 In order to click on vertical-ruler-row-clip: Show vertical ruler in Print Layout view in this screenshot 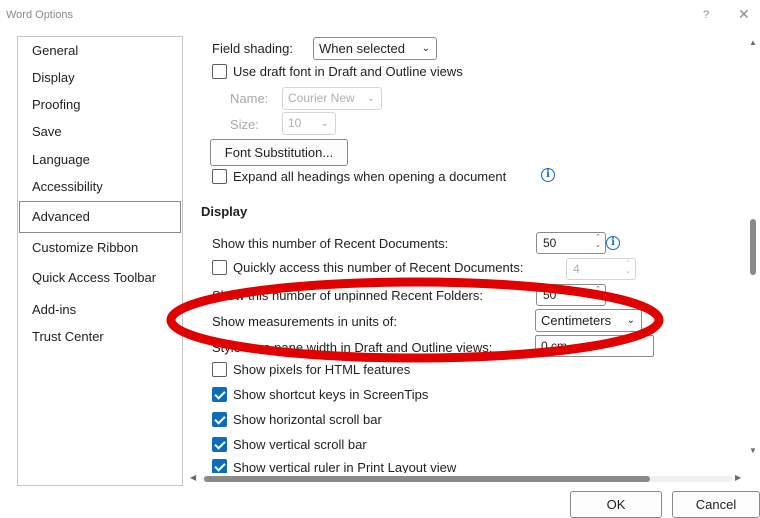, I will do `click(475, 464)`.